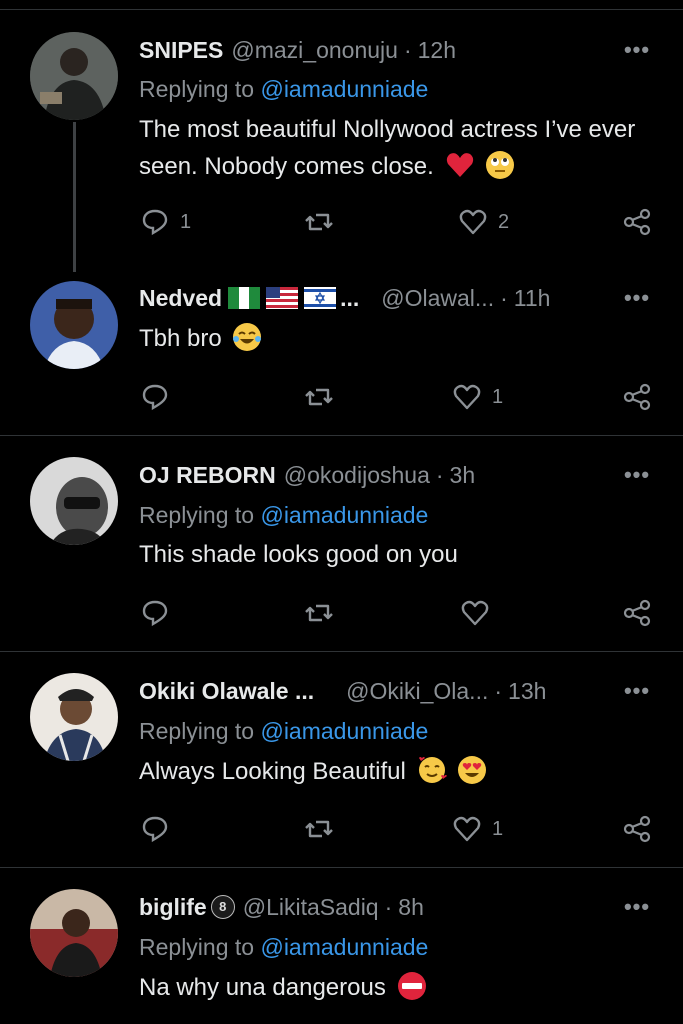 The width and height of the screenshot is (683, 1024). I want to click on like-button: 2, so click(483, 222).